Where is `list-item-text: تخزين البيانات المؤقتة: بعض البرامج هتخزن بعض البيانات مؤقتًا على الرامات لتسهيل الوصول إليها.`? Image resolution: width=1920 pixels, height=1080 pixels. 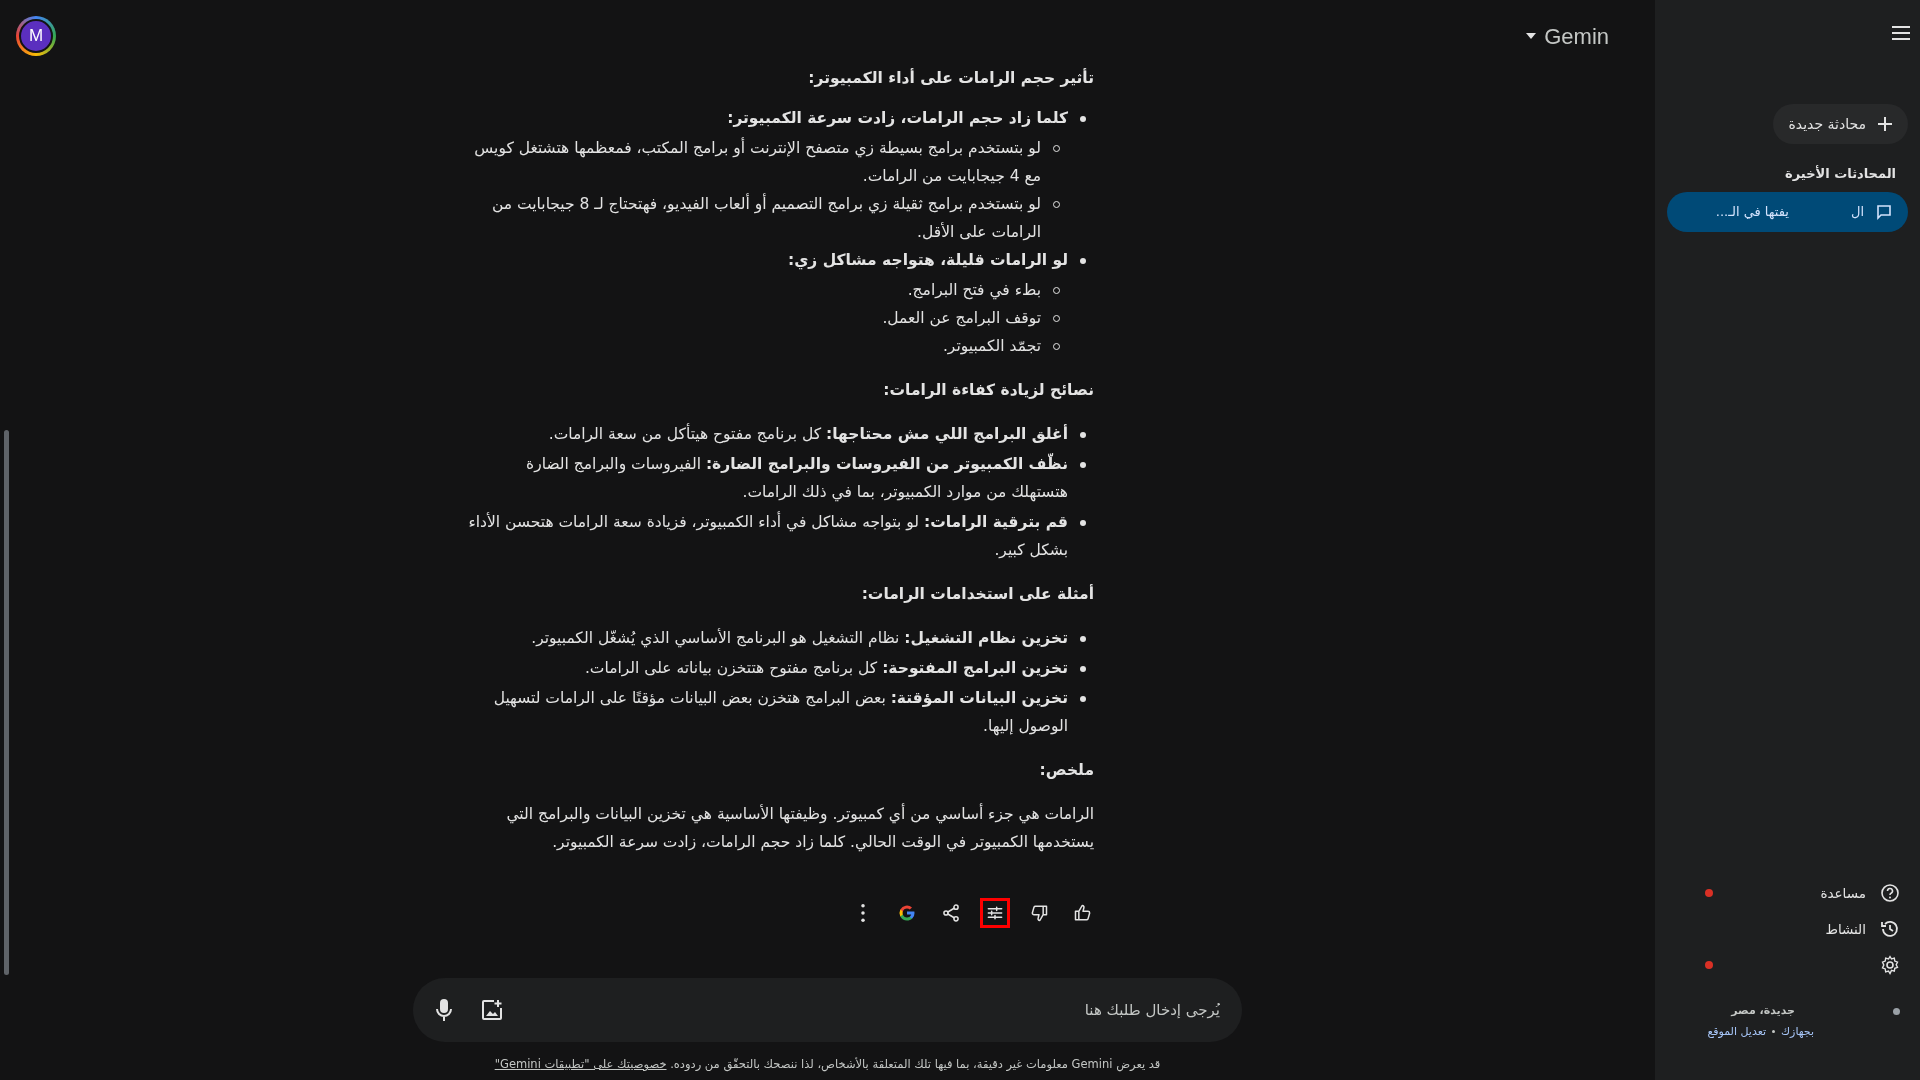
list-item-text: تخزين البيانات المؤقتة: بعض البرامج هتخزن بعض البيانات مؤقتًا على الرامات لتسهيل الوصول إليها. is located at coordinates (780, 713).